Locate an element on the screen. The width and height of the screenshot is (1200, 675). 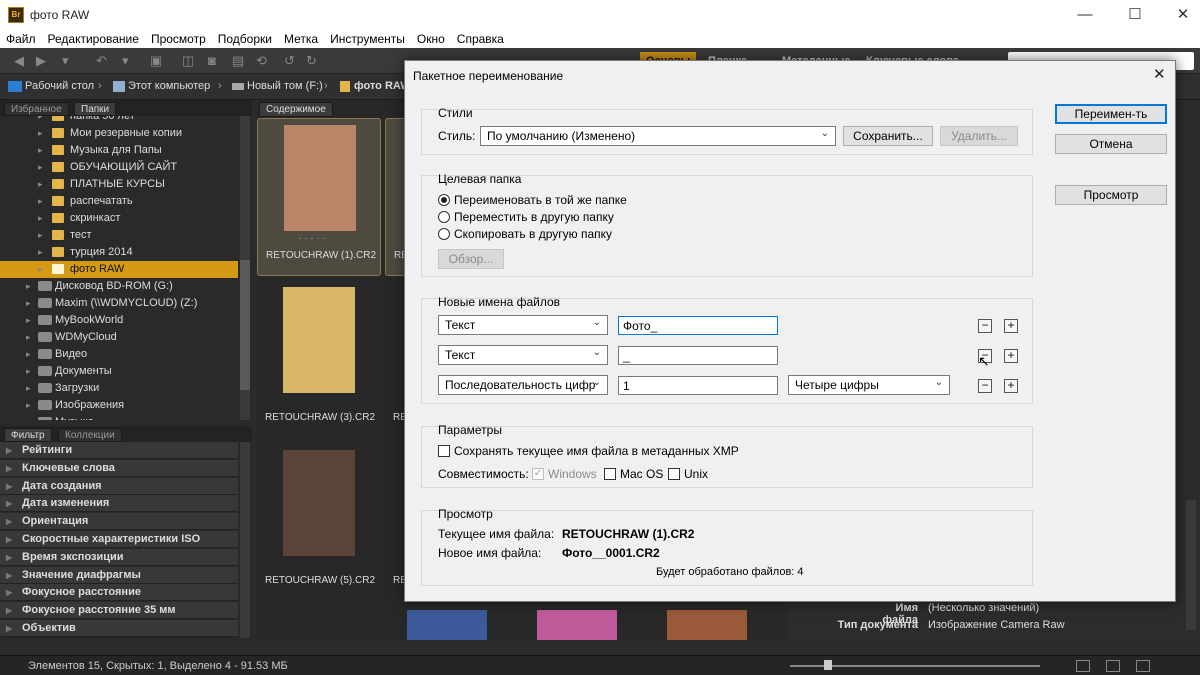
folder-item: ▸ турция 2014 is located at coordinates (119, 252).